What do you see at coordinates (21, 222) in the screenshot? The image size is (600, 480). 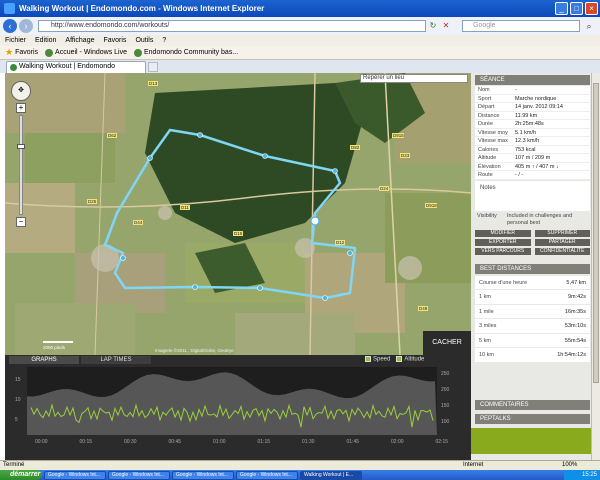 I see `zoom-out-button: −` at bounding box center [21, 222].